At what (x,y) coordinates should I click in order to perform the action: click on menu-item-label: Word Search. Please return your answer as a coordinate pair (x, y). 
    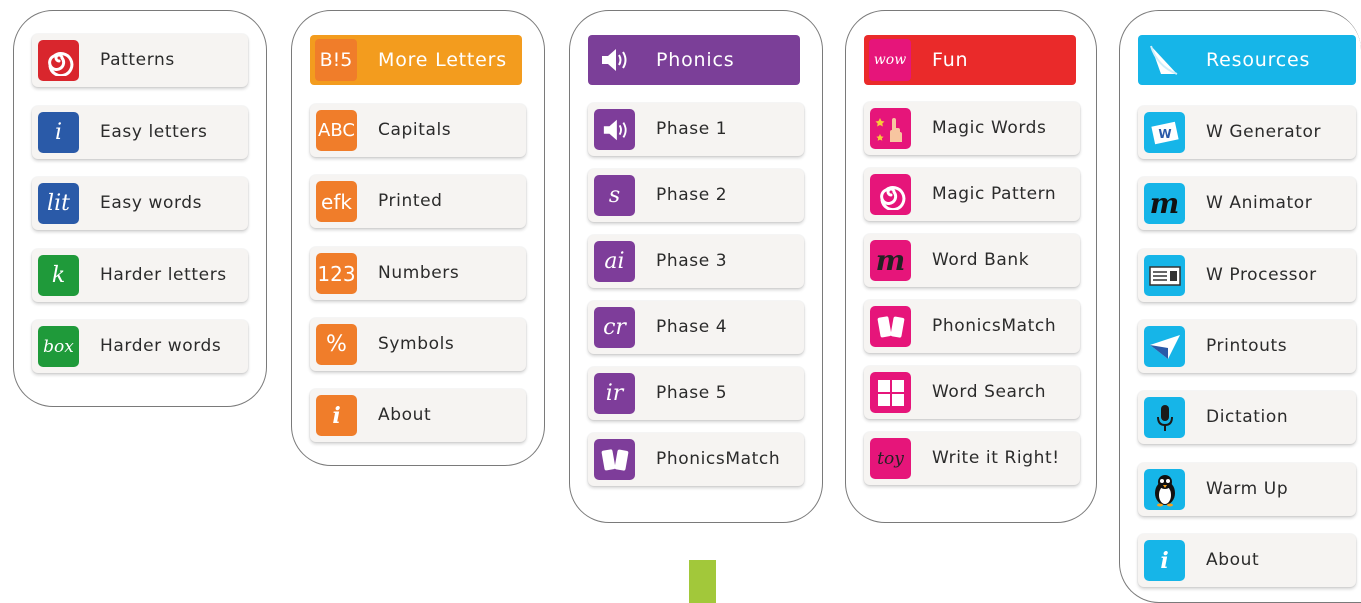
    Looking at the image, I should click on (989, 392).